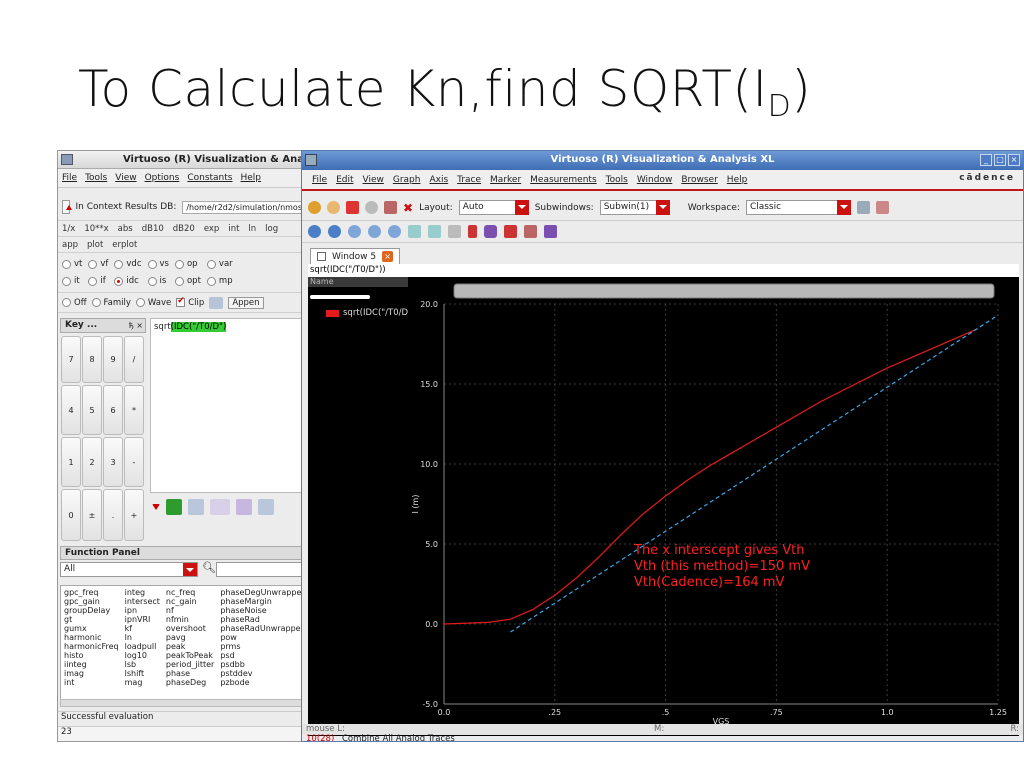 Image resolution: width=1024 pixels, height=768 pixels. I want to click on zoom-fit-icon, so click(314, 231).